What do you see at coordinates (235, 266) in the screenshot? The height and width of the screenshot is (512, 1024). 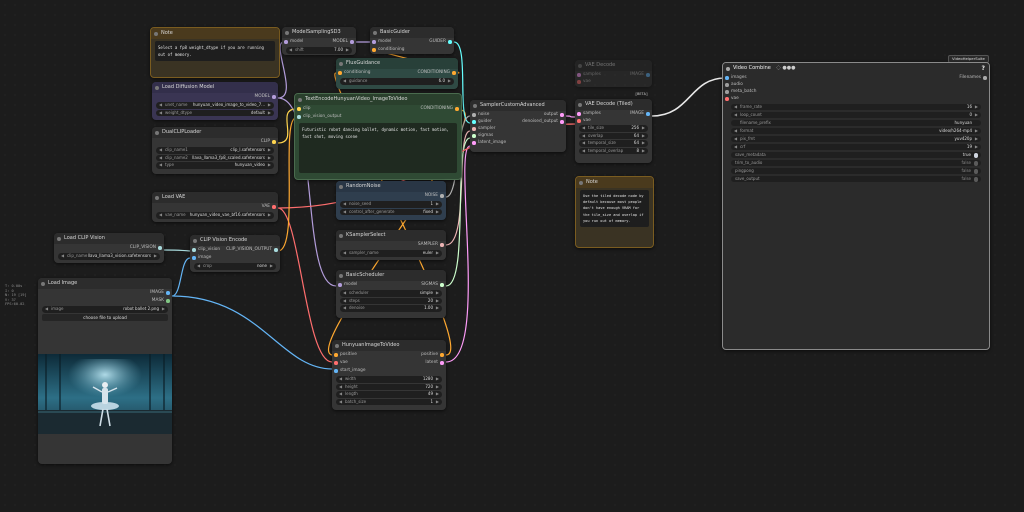 I see `crop-combo: ◀ crop none ▶` at bounding box center [235, 266].